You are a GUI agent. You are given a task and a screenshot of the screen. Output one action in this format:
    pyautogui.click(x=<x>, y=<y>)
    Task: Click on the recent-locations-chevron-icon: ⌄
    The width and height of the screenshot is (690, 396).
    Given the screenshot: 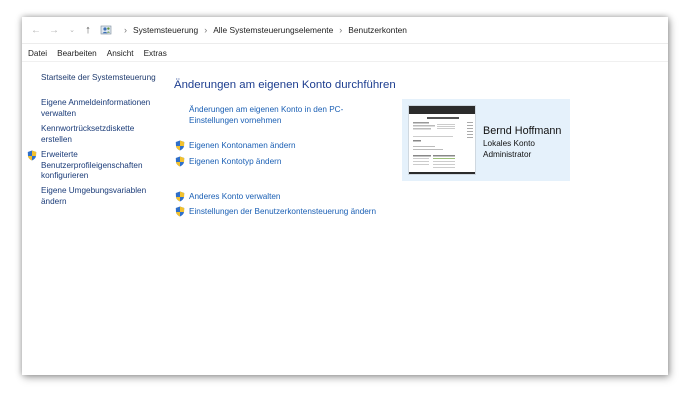 What is the action you would take?
    pyautogui.click(x=72, y=30)
    